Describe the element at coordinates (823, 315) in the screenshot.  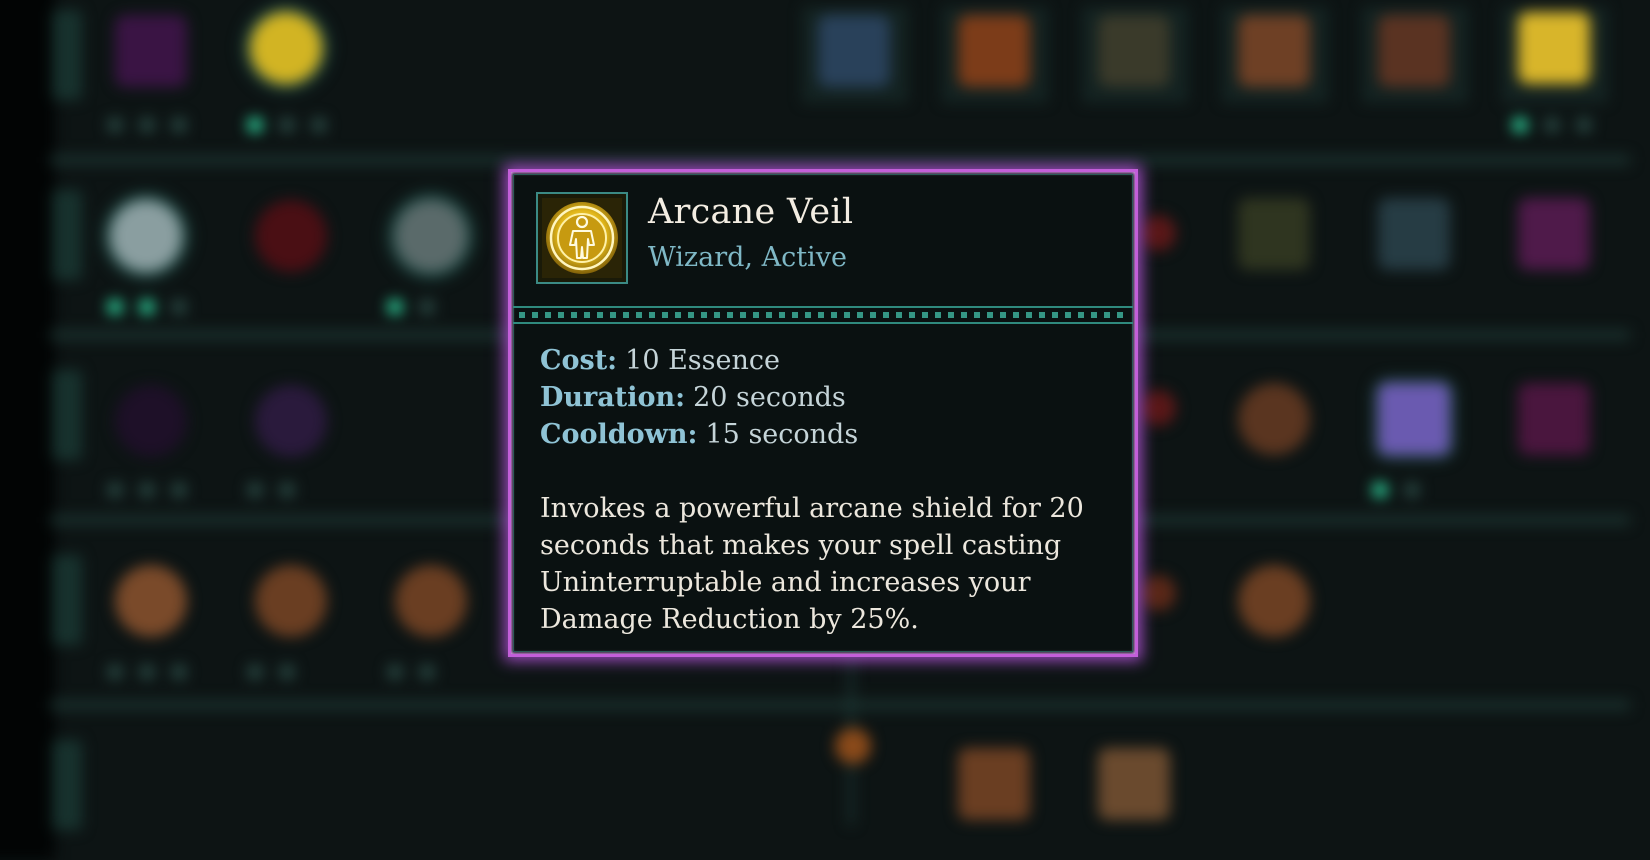
I see `tooltip-divider` at that location.